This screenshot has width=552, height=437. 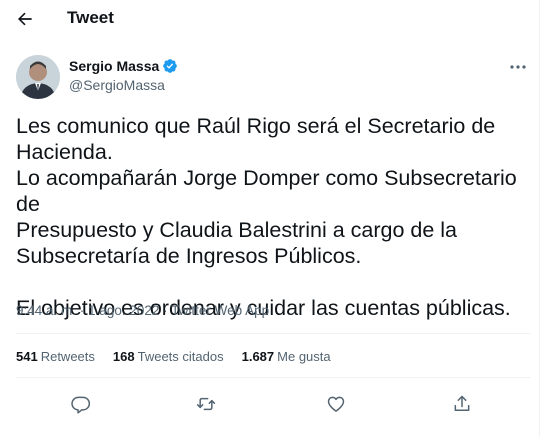 I want to click on reply-button, so click(x=81, y=404).